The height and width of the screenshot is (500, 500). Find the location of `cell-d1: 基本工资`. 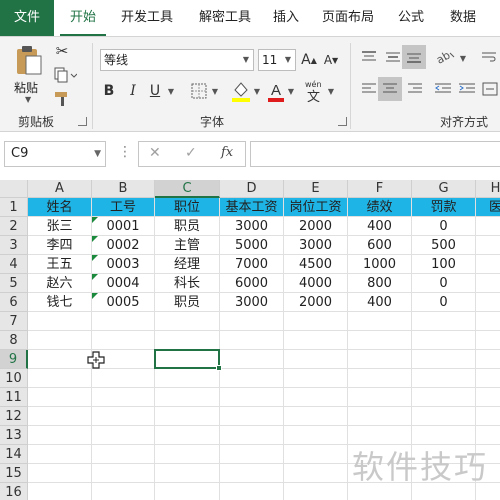

cell-d1: 基本工资 is located at coordinates (252, 207).